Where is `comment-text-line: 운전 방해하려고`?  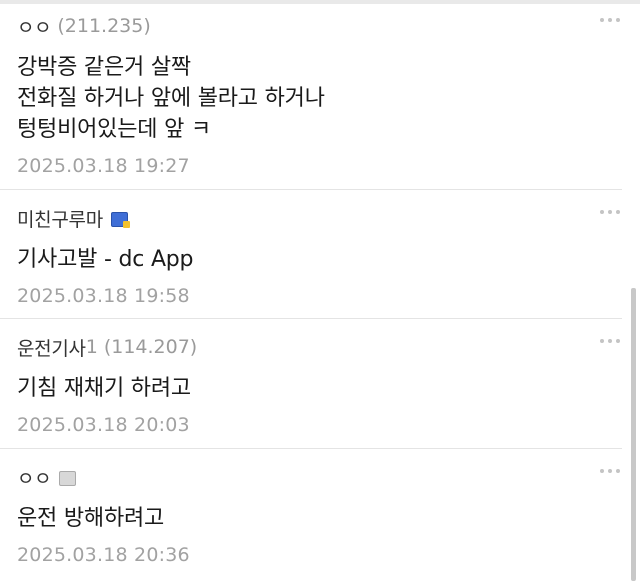
comment-text-line: 운전 방해하려고 is located at coordinates (91, 518).